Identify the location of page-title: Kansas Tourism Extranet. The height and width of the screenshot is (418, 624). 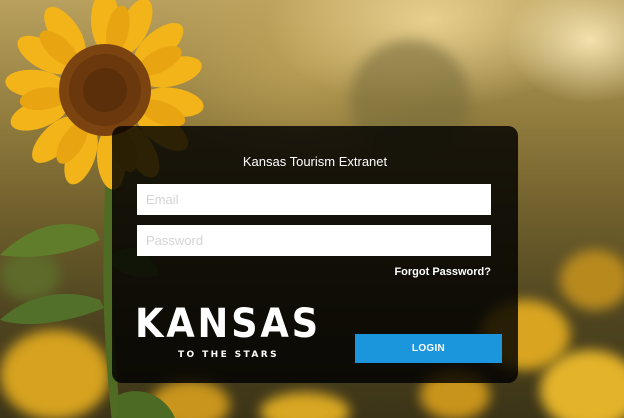
(315, 161).